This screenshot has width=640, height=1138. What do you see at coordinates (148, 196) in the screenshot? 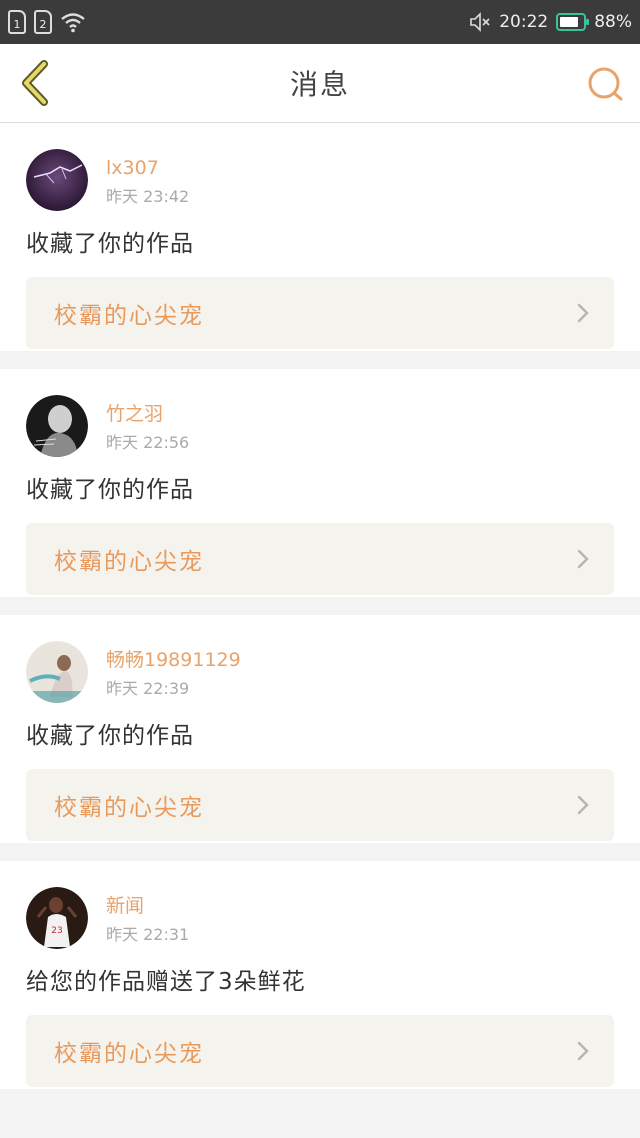
I see `timestamp: 昨天 23:42` at bounding box center [148, 196].